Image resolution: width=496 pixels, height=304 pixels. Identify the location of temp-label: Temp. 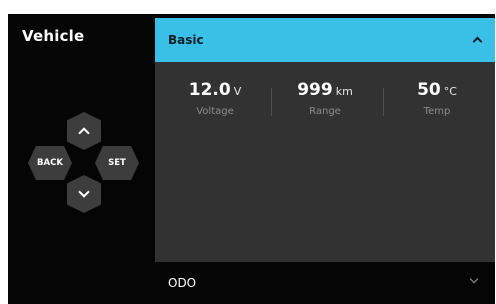
(437, 111).